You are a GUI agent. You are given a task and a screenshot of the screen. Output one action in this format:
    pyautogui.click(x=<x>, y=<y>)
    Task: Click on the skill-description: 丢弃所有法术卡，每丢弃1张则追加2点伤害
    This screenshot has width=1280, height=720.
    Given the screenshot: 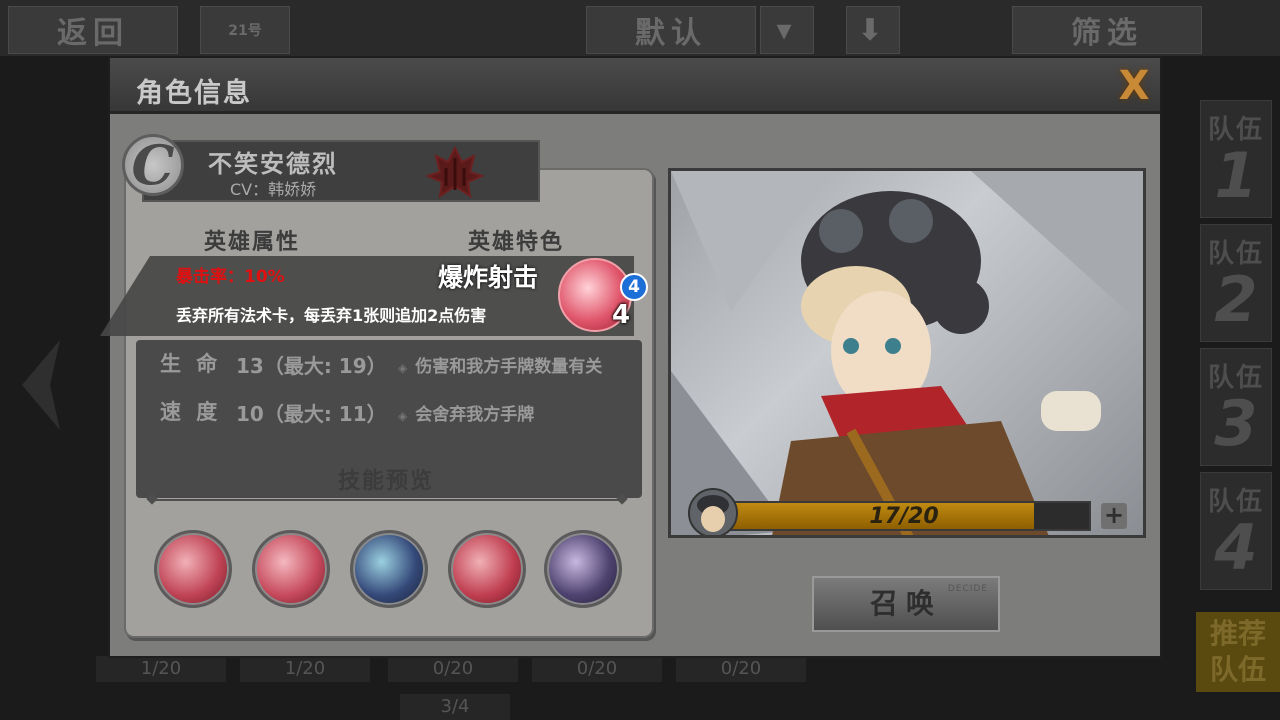 What is the action you would take?
    pyautogui.click(x=331, y=315)
    